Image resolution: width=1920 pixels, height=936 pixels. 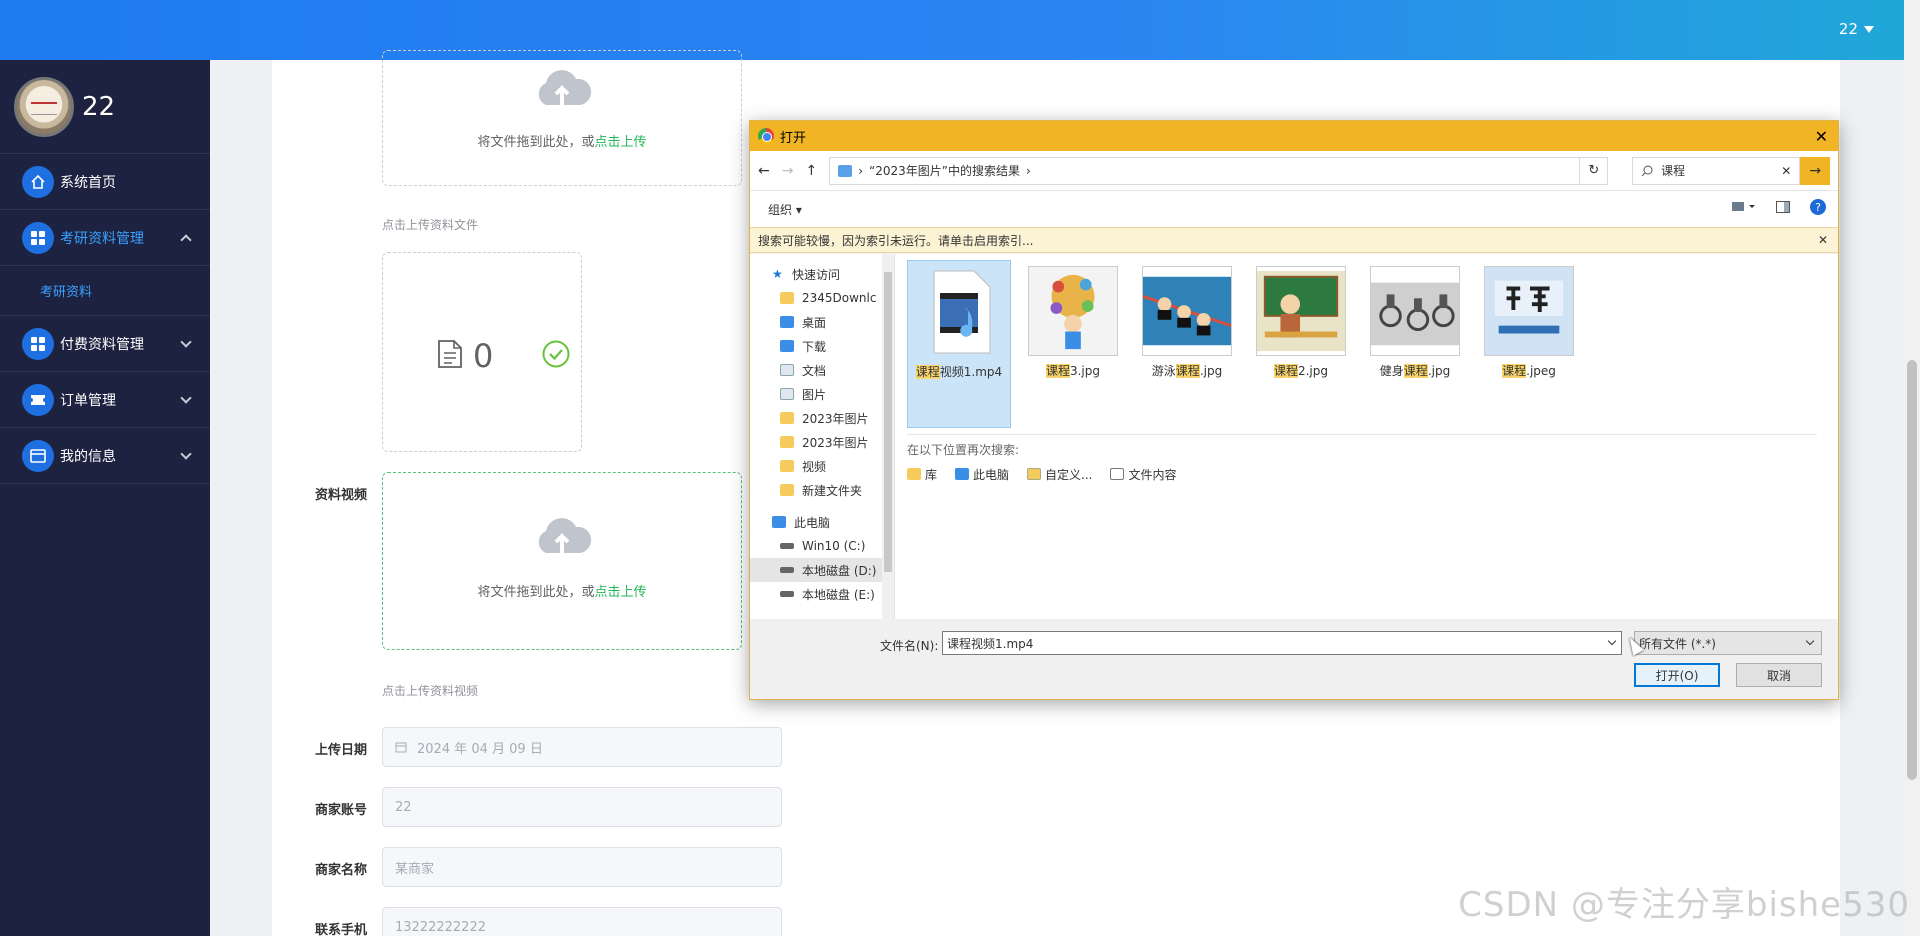 I want to click on user-menu: 22, so click(x=1856, y=29).